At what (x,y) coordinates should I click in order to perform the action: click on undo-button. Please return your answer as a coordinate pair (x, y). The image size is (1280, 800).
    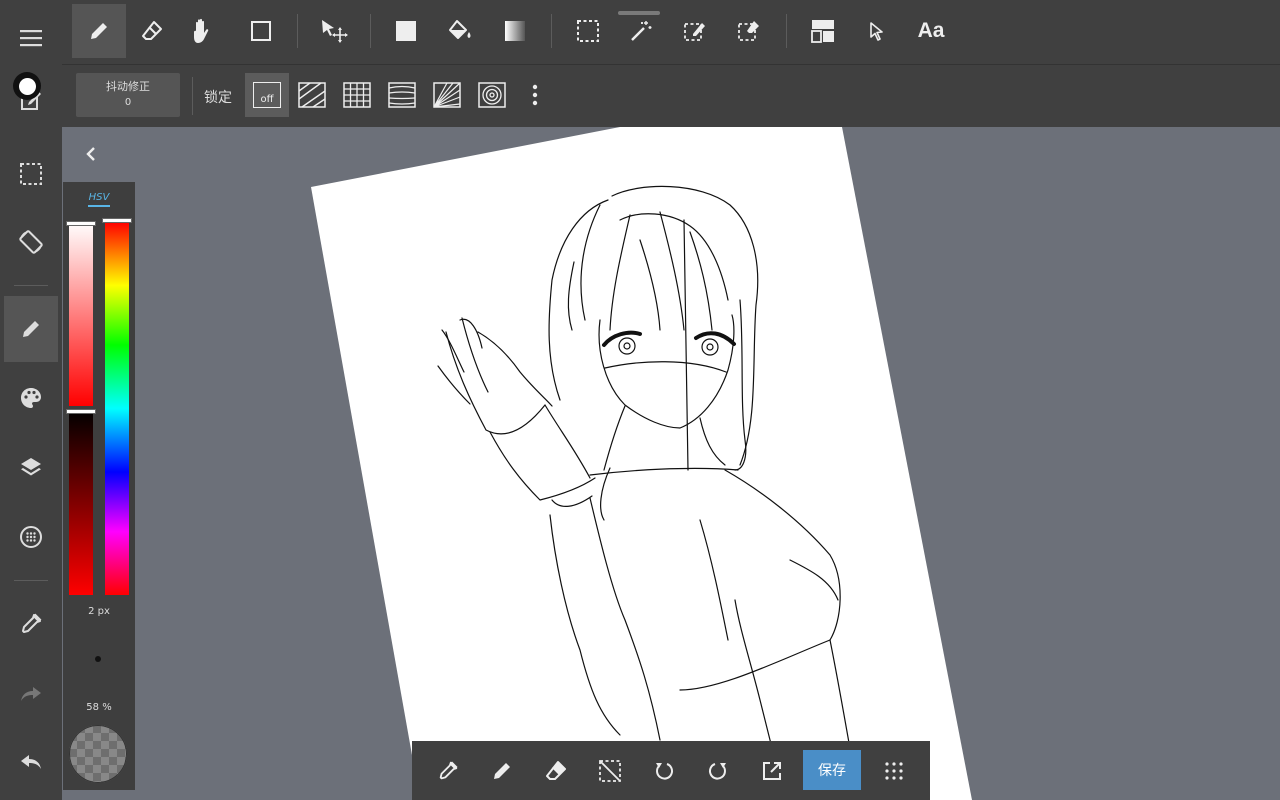
    Looking at the image, I should click on (31, 762).